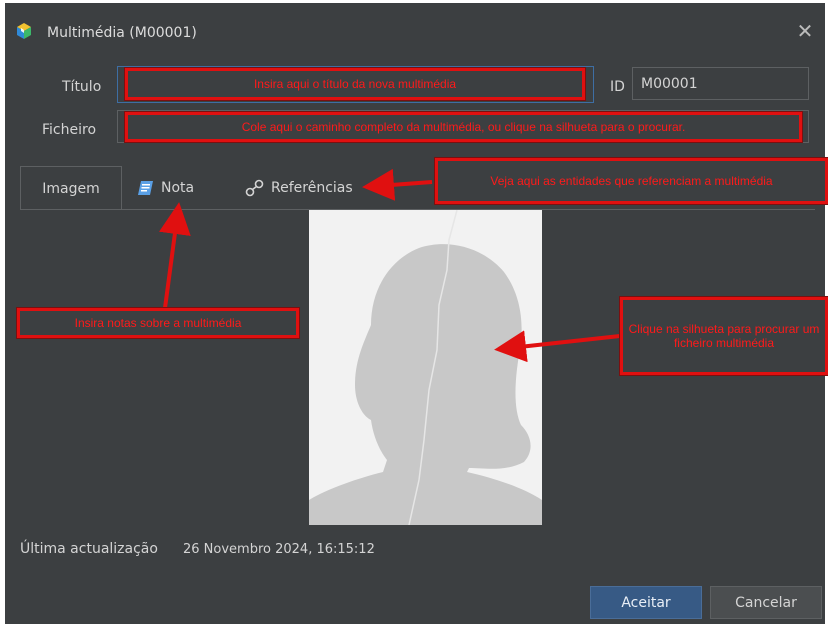 This screenshot has width=828, height=627. I want to click on window-title: Multimédia (M00001), so click(122, 33).